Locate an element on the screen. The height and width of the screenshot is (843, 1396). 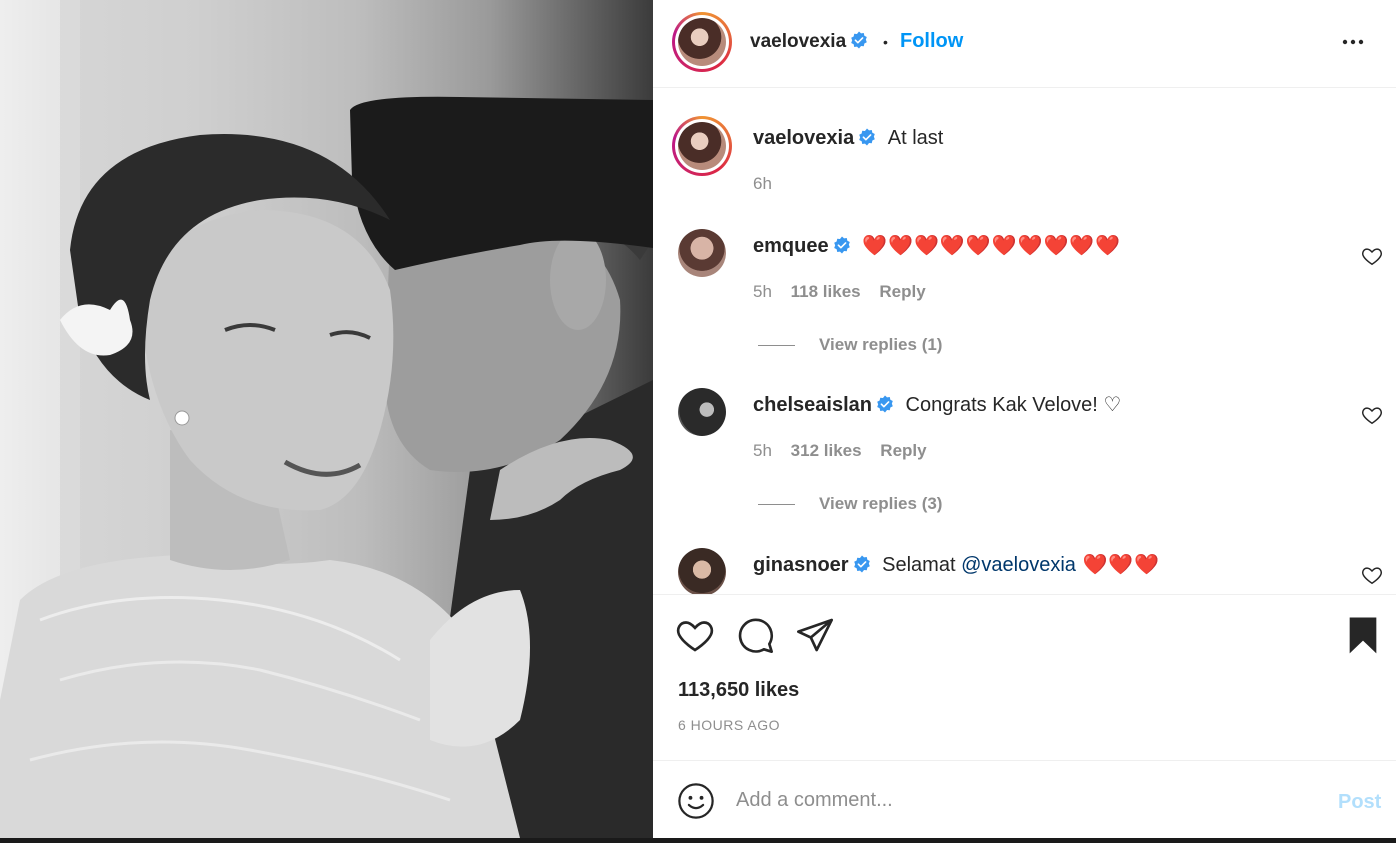
caption-meta: 6h is located at coordinates (769, 184).